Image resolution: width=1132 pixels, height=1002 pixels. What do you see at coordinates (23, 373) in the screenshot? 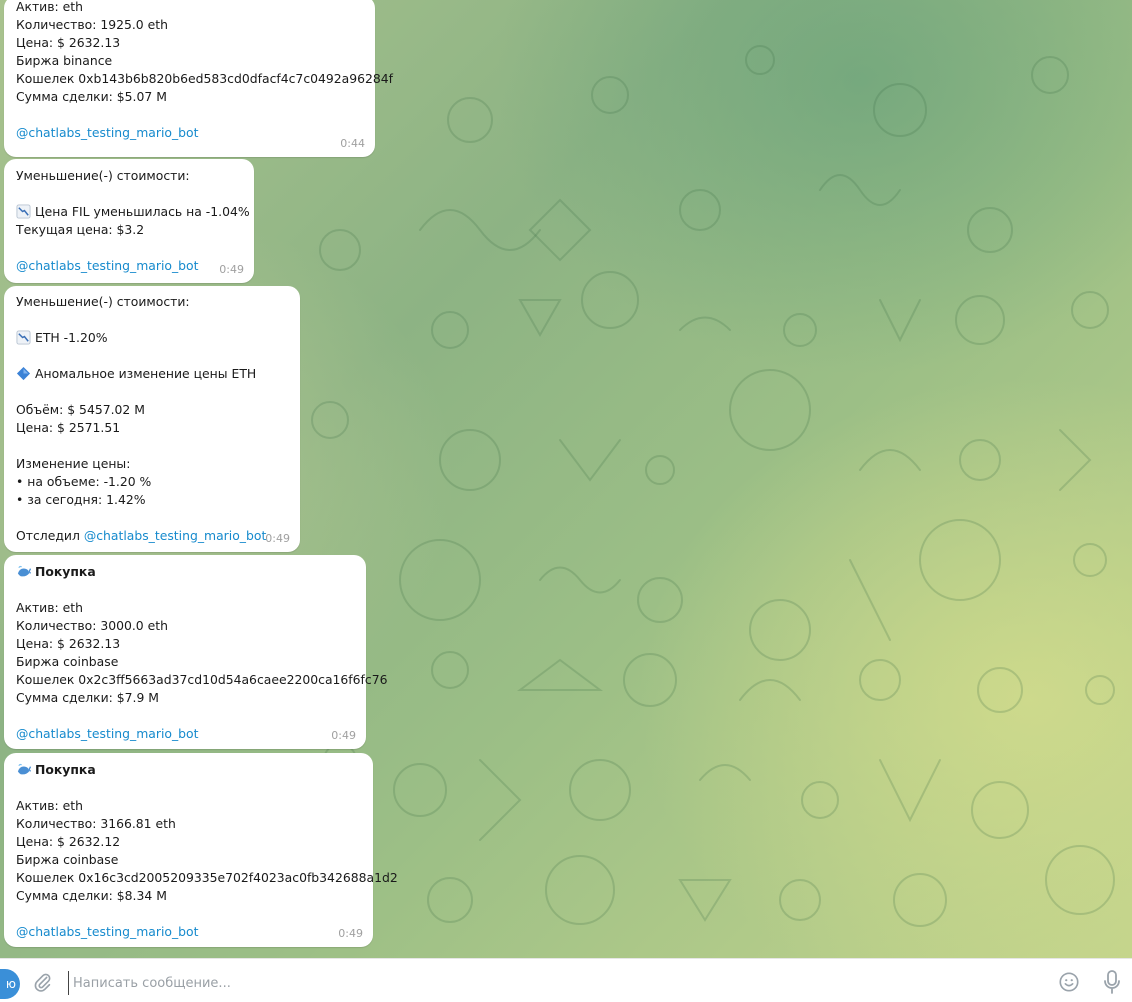
I see `blue-diamond-icon` at bounding box center [23, 373].